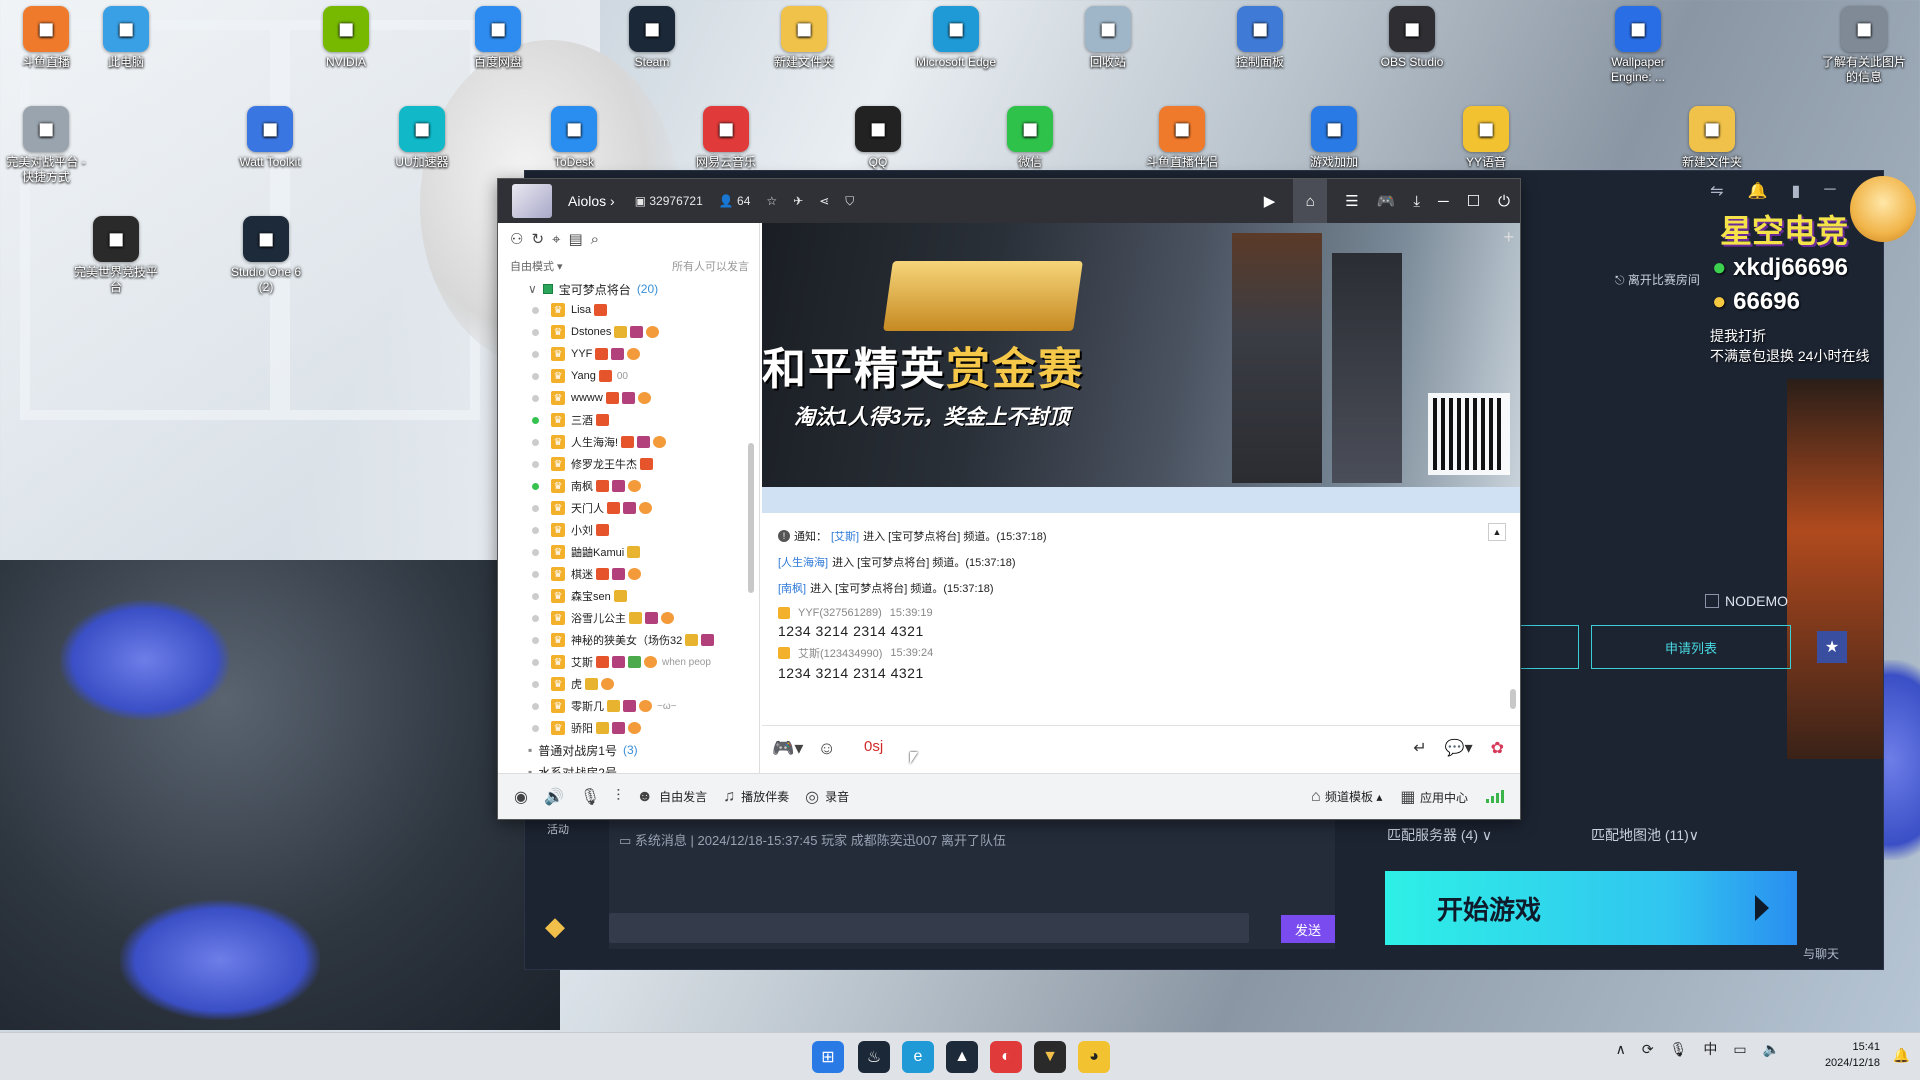  What do you see at coordinates (1416, 201) in the screenshot?
I see `download-icon: ⤓` at bounding box center [1416, 201].